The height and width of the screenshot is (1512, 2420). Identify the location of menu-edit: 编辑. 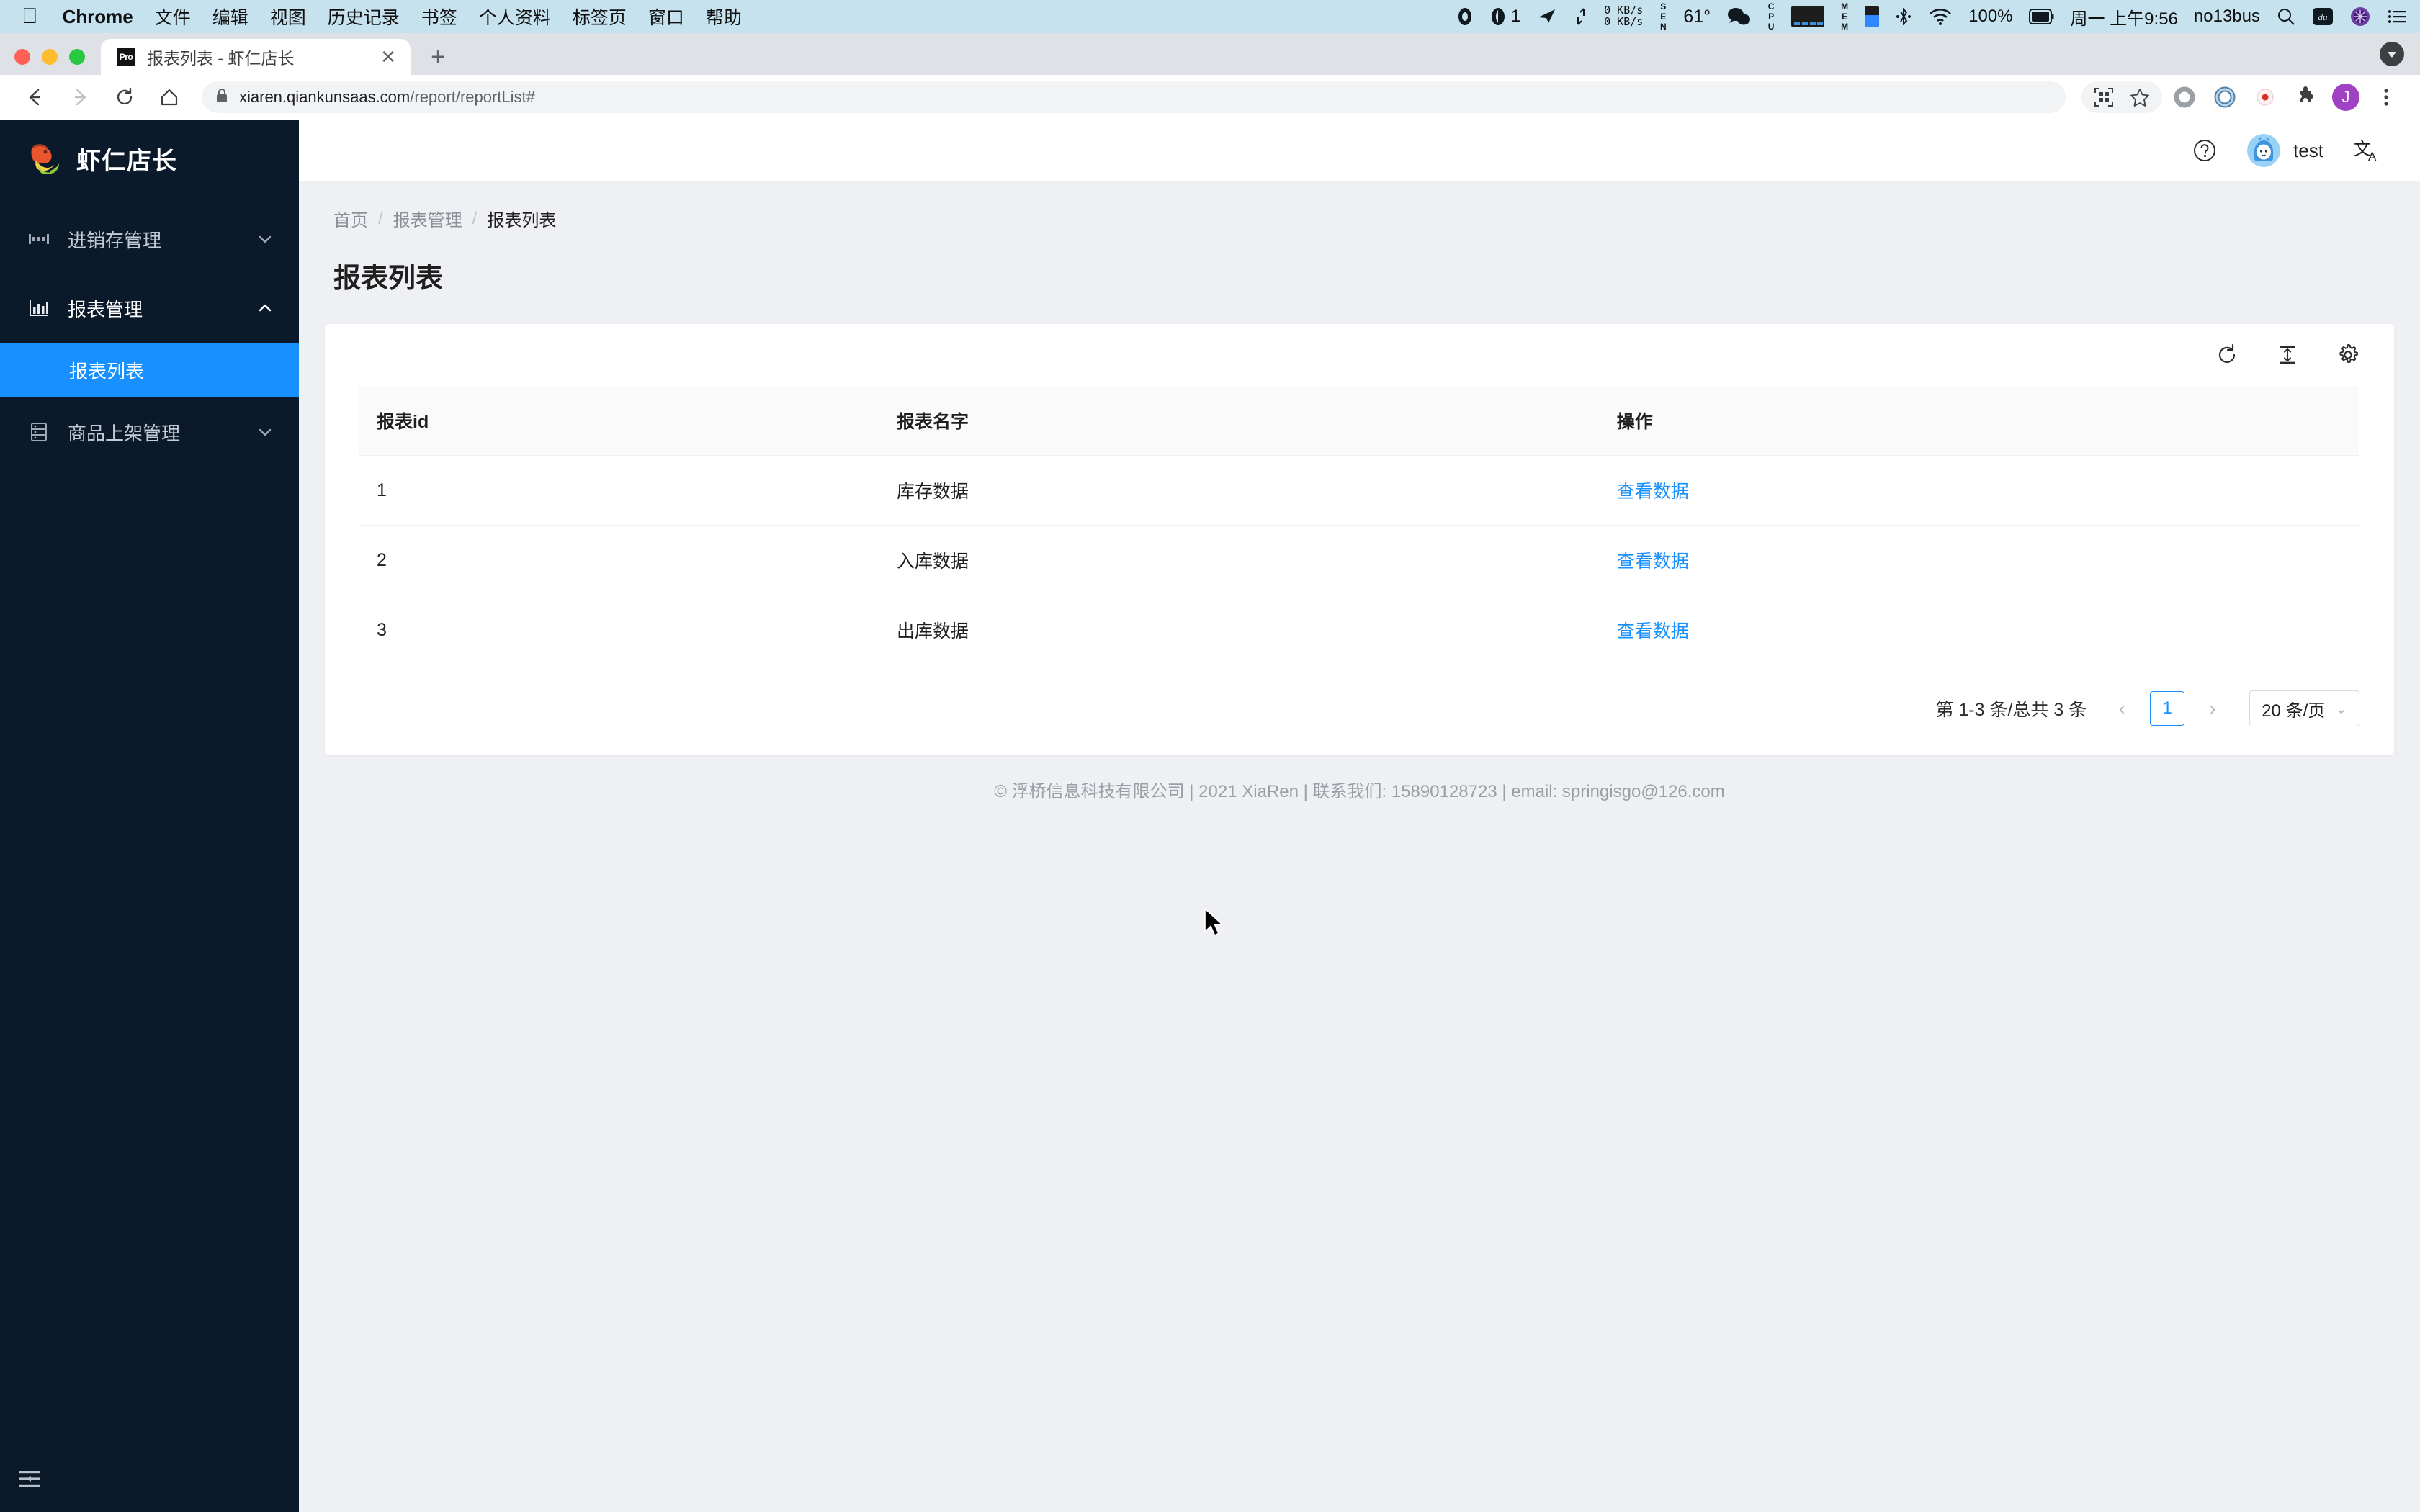
(230, 17).